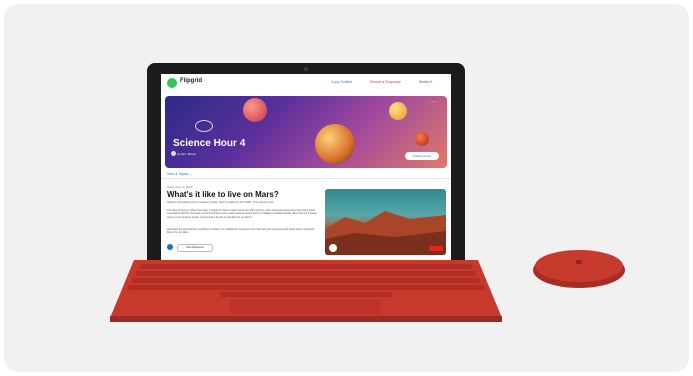 This screenshot has width=693, height=376. What do you see at coordinates (179, 174) in the screenshot?
I see `view-topics-tab: View 4 Topics ⌄` at bounding box center [179, 174].